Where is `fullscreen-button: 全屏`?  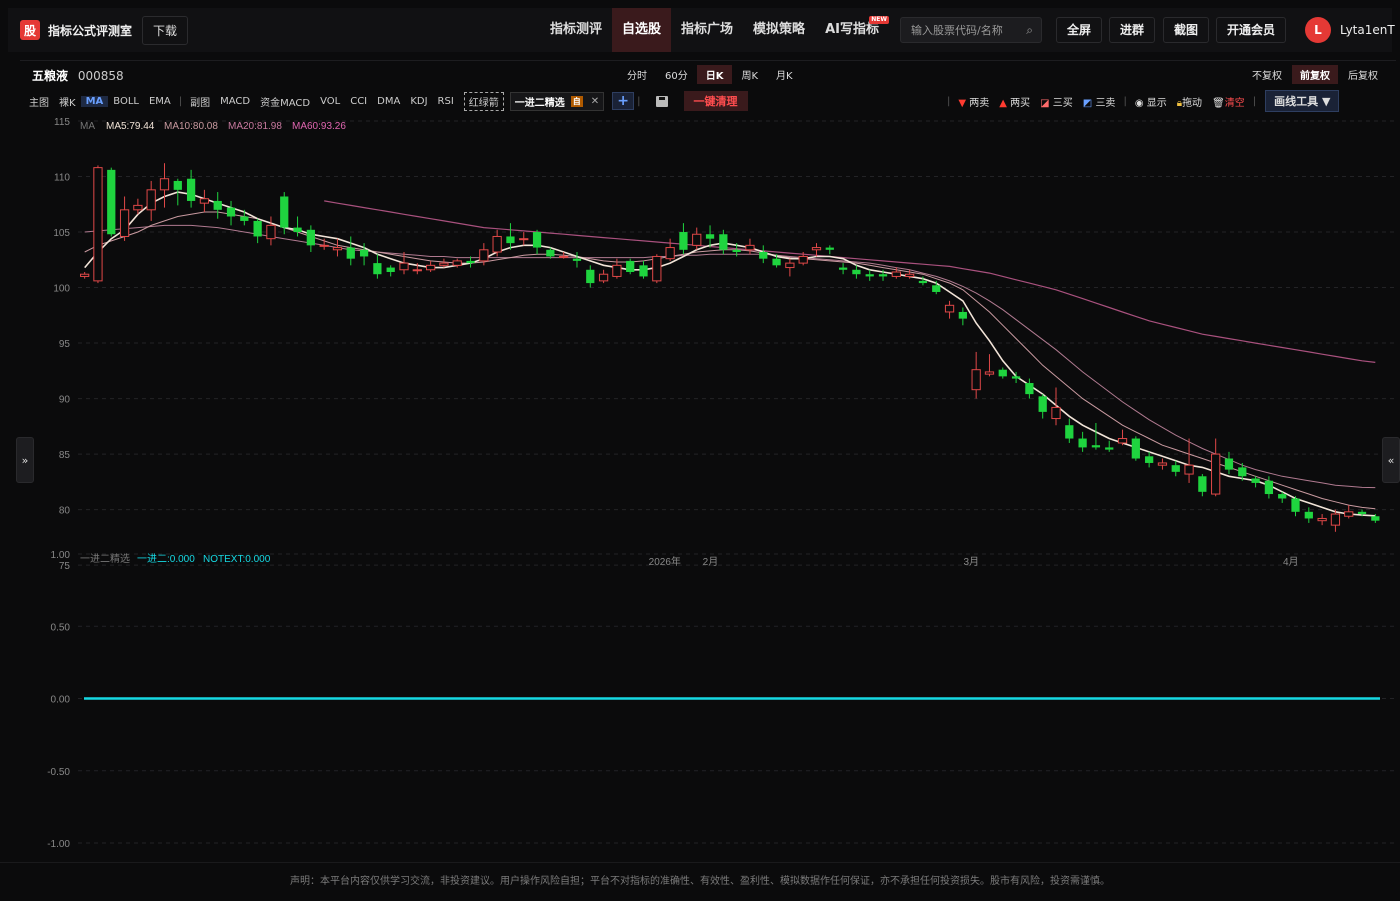 fullscreen-button: 全屏 is located at coordinates (1079, 30).